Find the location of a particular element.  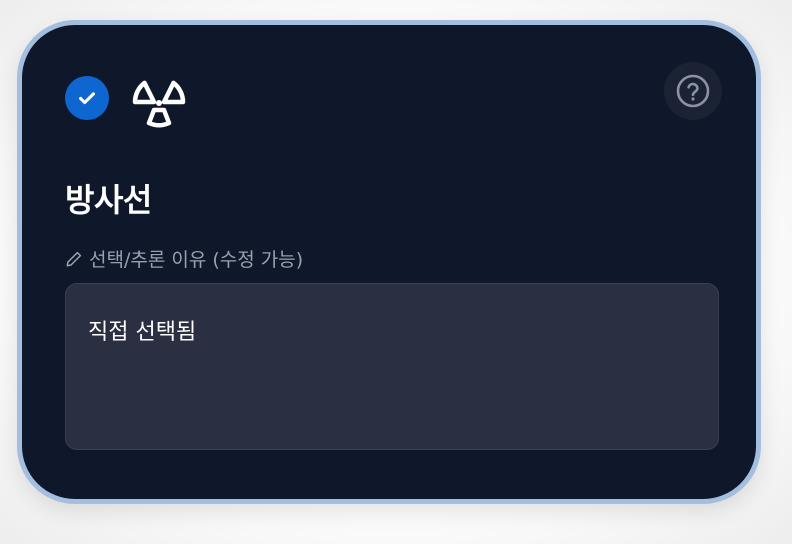

radiation-icon is located at coordinates (159, 104).